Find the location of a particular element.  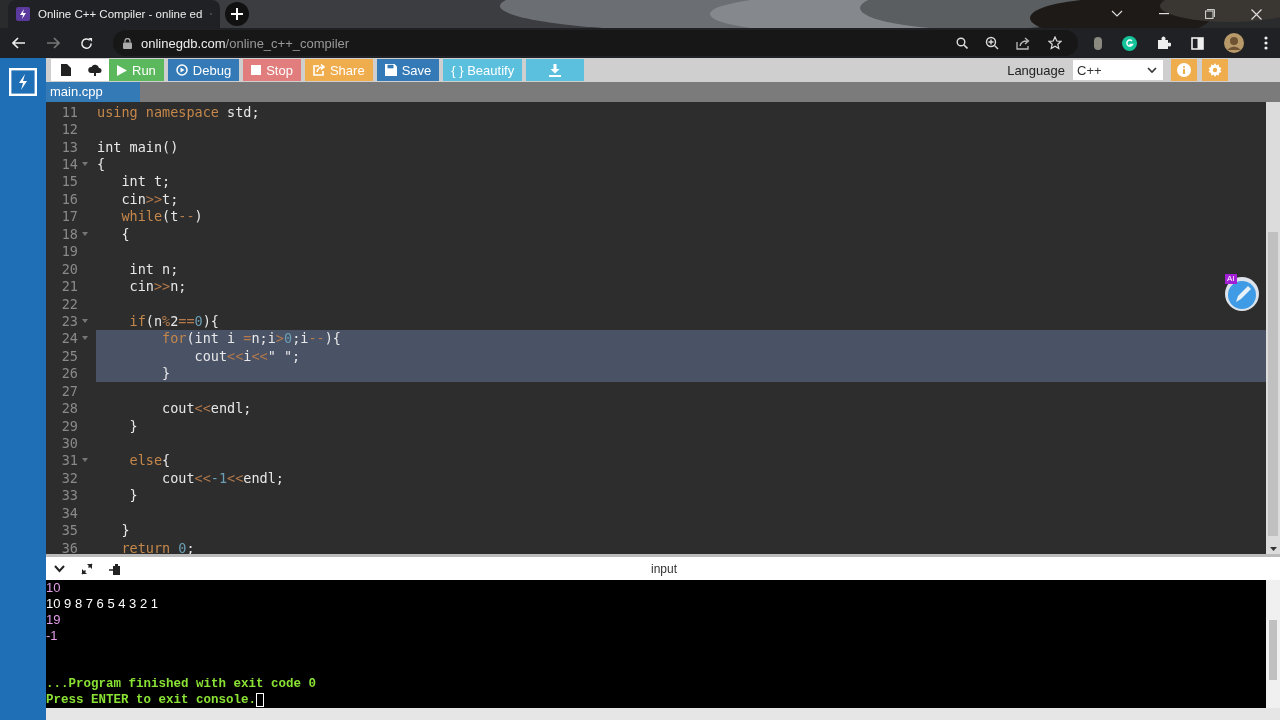

line-number: 24 is located at coordinates (69, 338).